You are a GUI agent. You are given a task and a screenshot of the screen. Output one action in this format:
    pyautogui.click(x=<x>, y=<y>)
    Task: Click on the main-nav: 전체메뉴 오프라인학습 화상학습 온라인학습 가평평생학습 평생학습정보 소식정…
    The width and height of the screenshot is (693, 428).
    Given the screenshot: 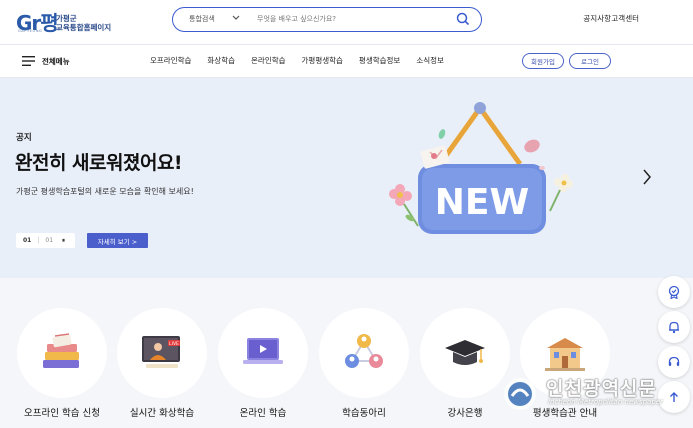 What is the action you would take?
    pyautogui.click(x=346, y=61)
    